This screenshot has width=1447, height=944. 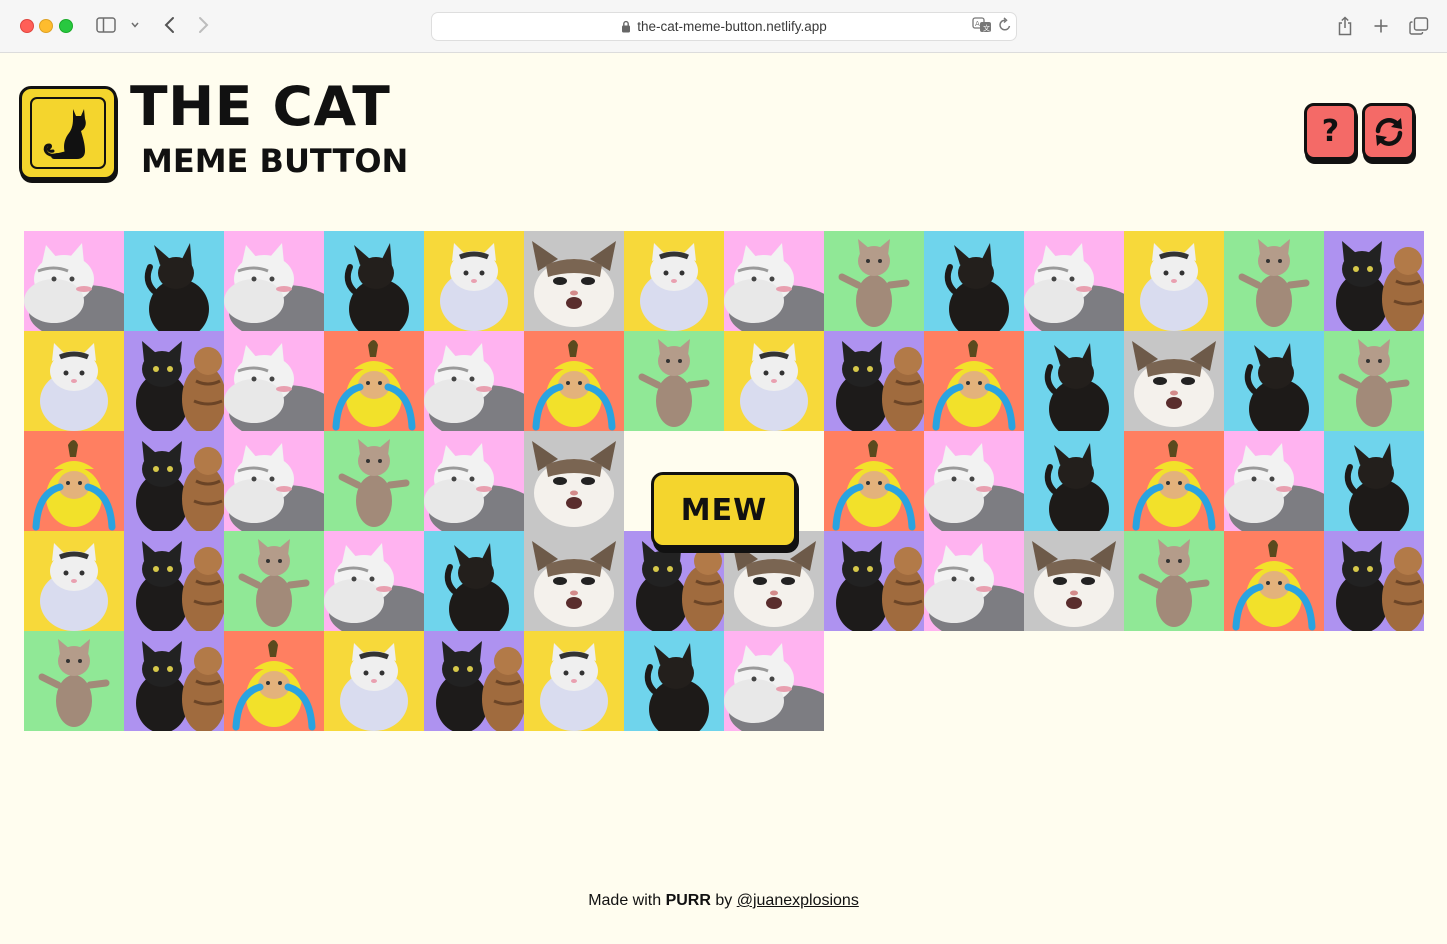 I want to click on help-button: ?, so click(x=1330, y=131).